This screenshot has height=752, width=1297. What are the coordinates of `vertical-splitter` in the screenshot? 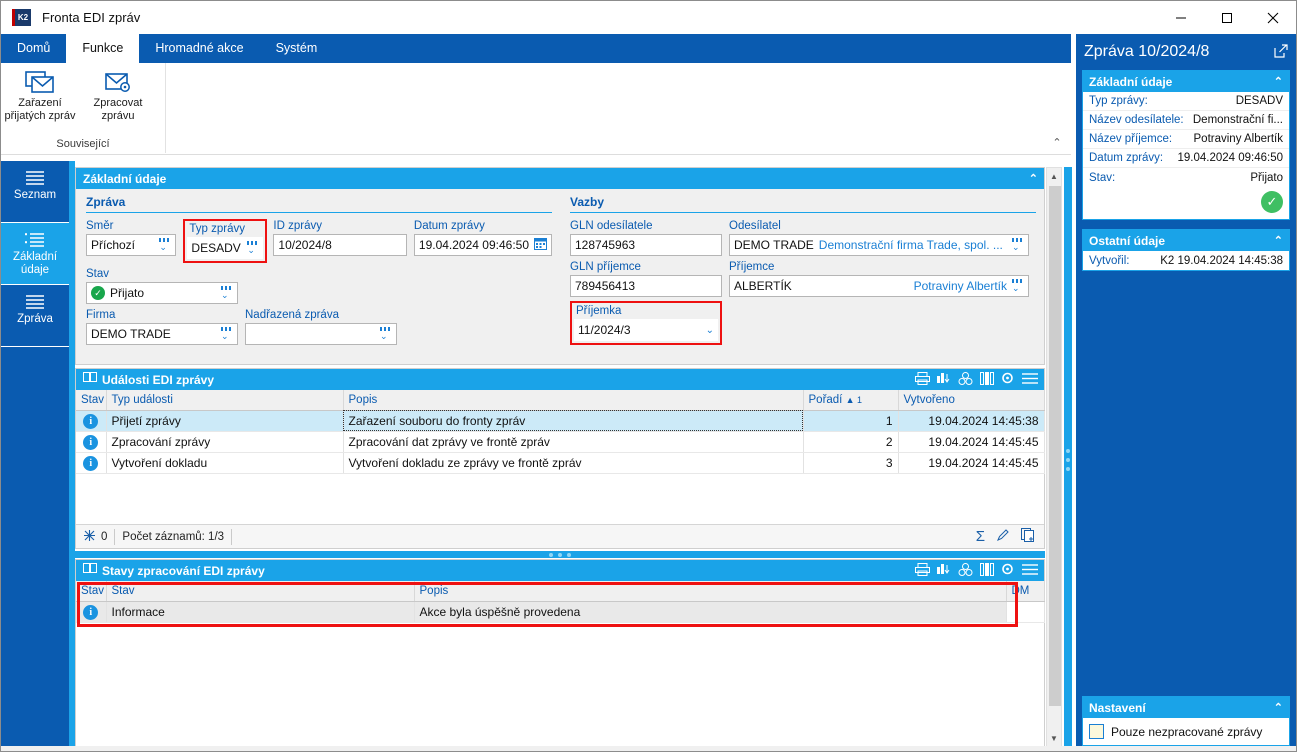 It's located at (1068, 459).